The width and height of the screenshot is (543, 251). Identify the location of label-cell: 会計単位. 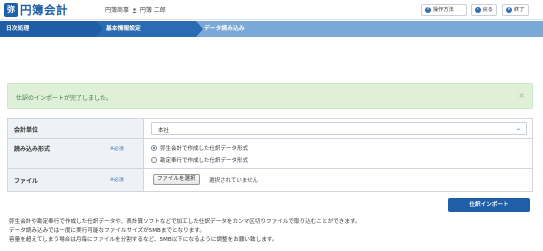
(76, 128).